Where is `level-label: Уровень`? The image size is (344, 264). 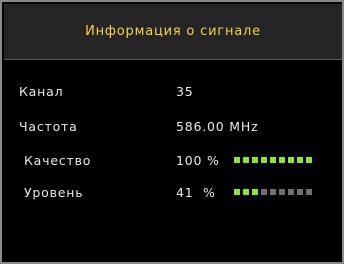
level-label: Уровень is located at coordinates (54, 192).